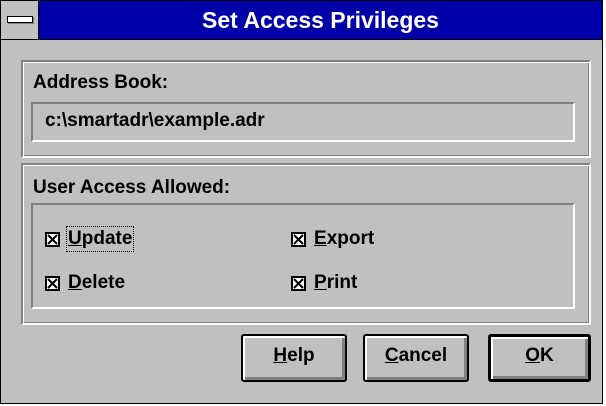  What do you see at coordinates (336, 282) in the screenshot?
I see `print-label: Print` at bounding box center [336, 282].